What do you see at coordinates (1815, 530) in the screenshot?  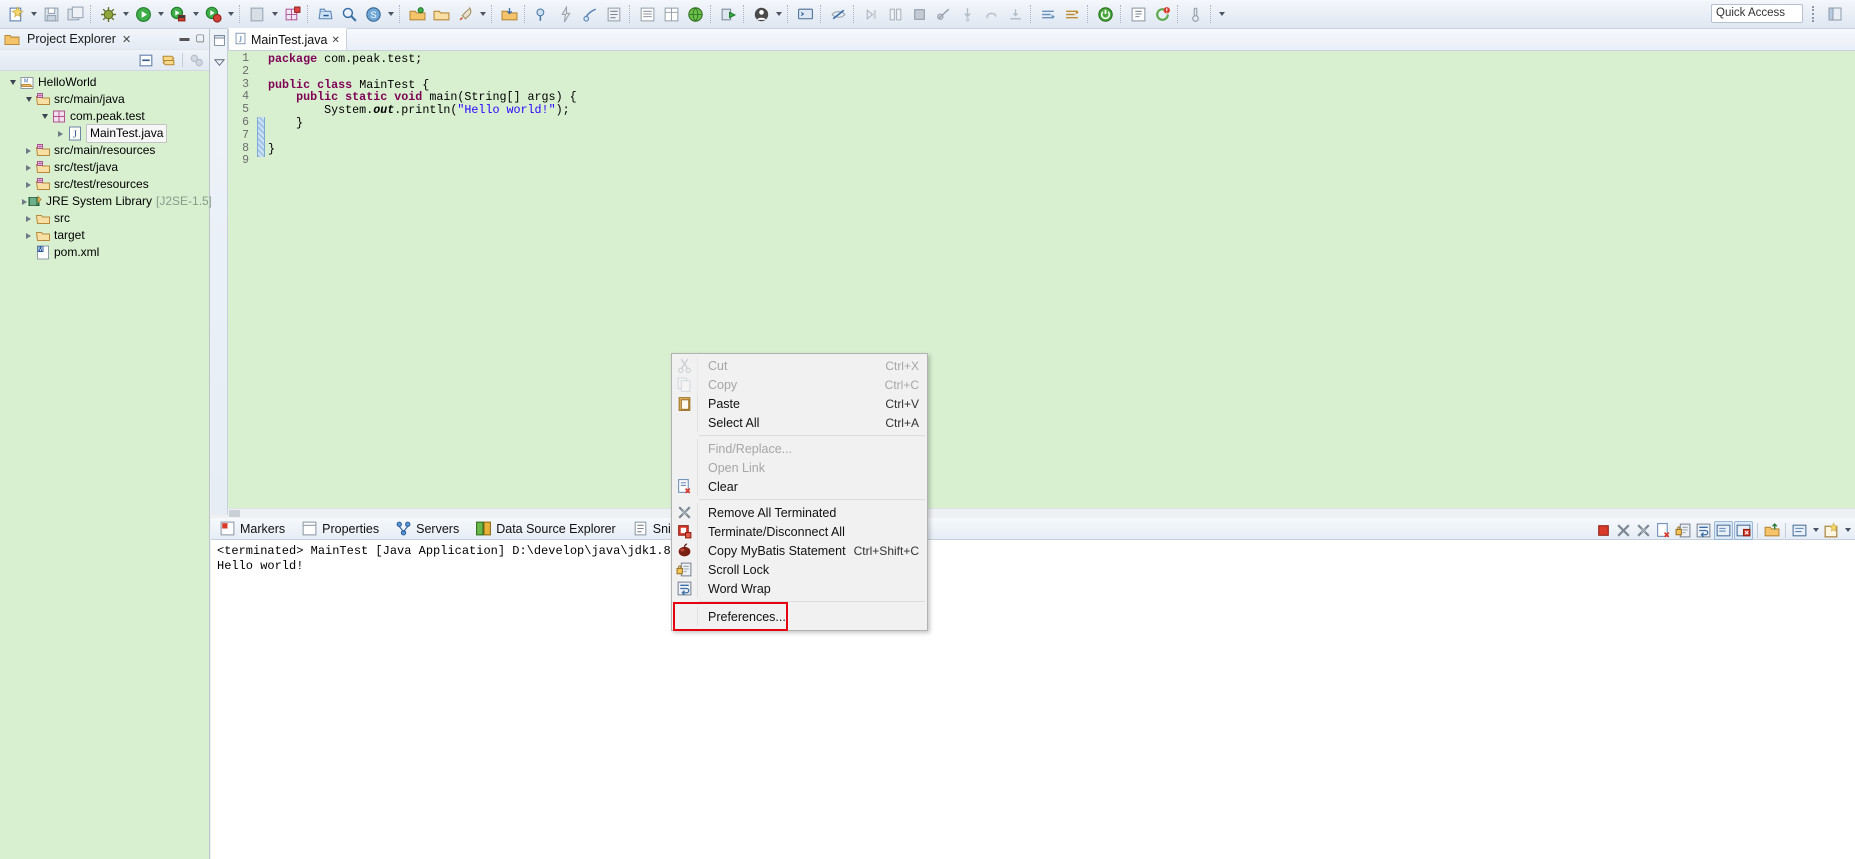 I see `display-console-dropdown-arrow` at bounding box center [1815, 530].